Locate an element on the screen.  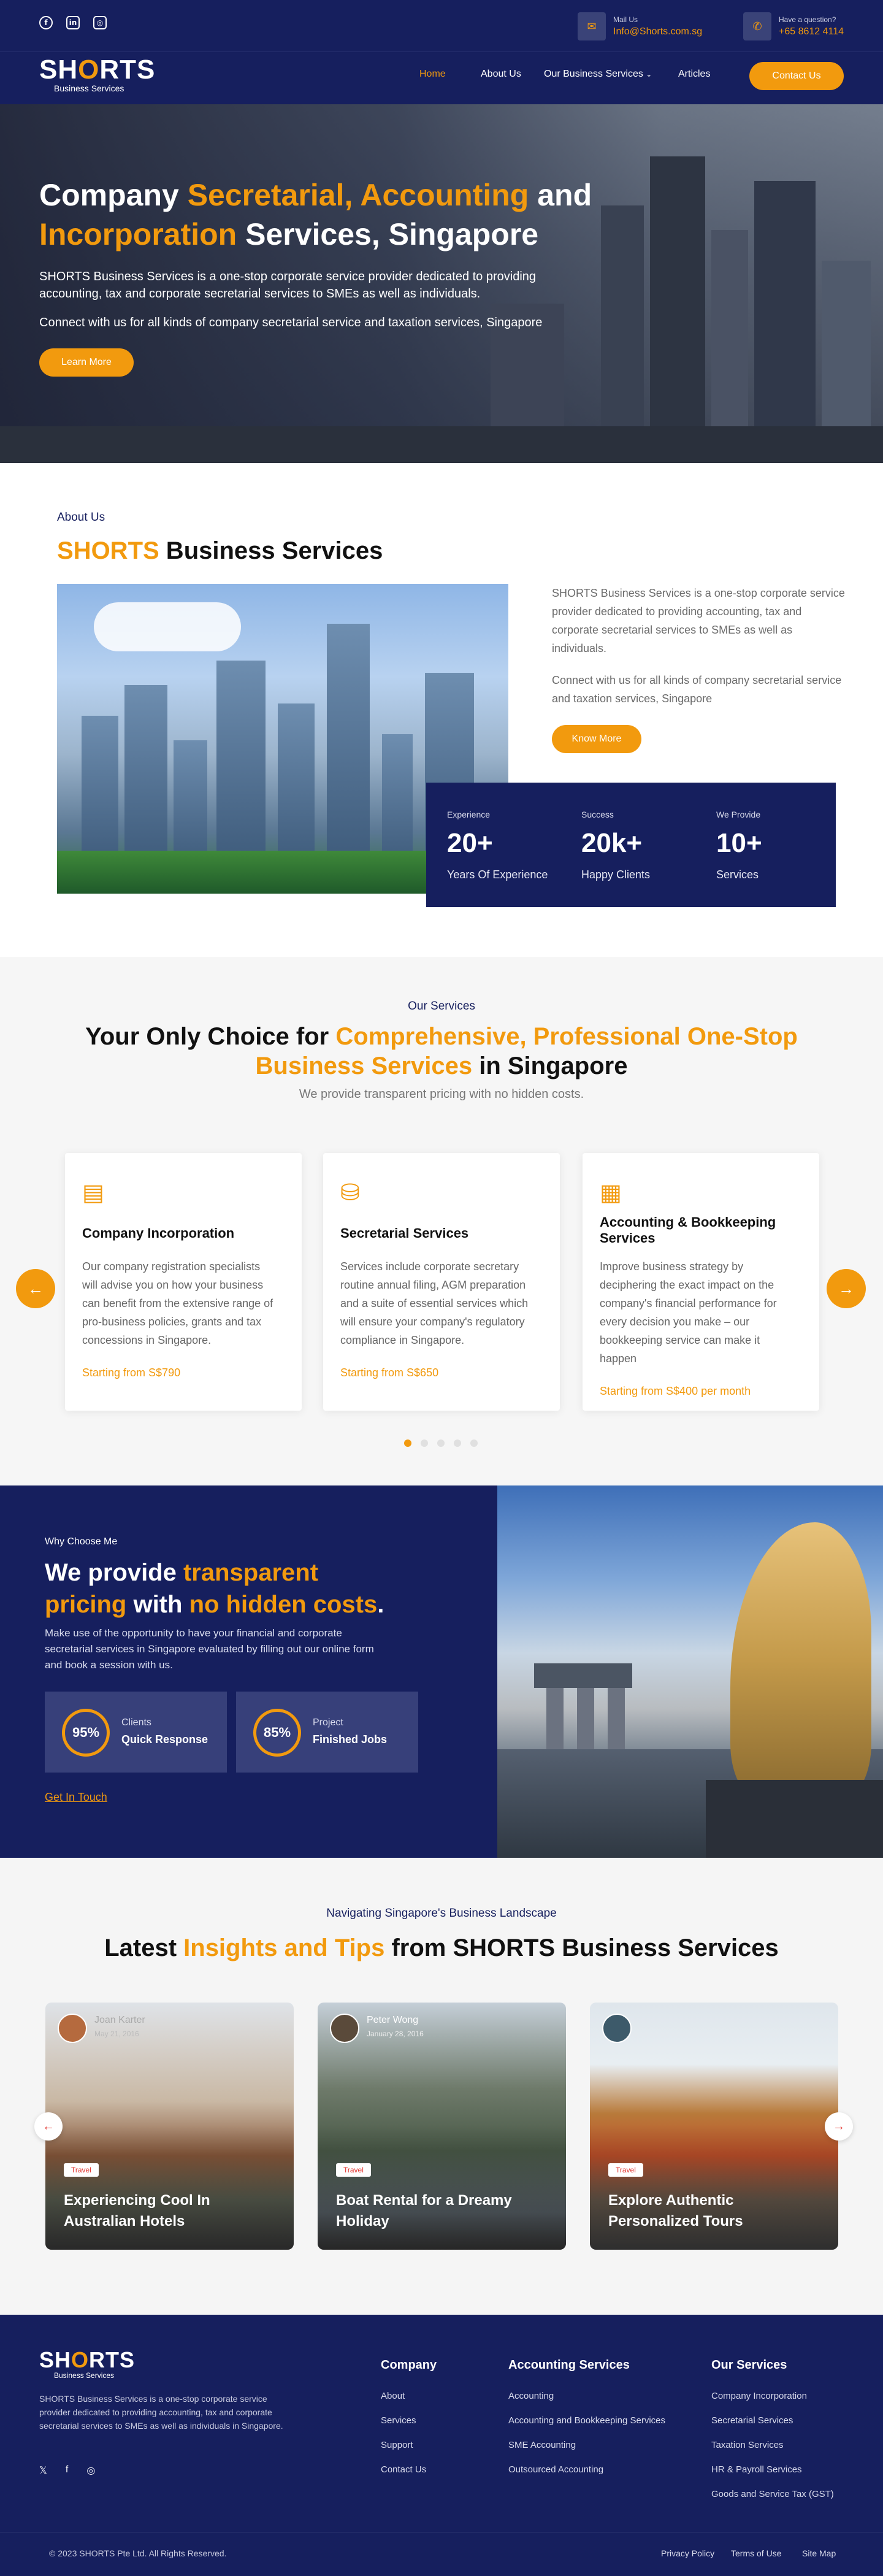
nav-articles: Articles is located at coordinates (694, 74).